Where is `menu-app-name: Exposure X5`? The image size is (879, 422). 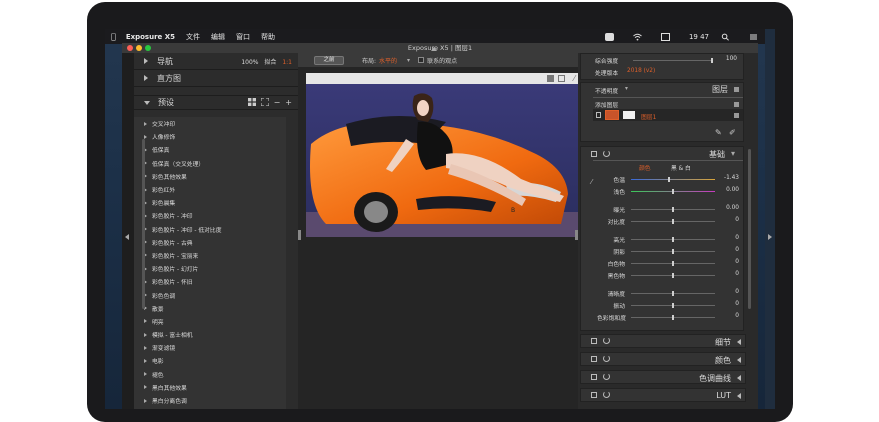 menu-app-name: Exposure X5 is located at coordinates (150, 37).